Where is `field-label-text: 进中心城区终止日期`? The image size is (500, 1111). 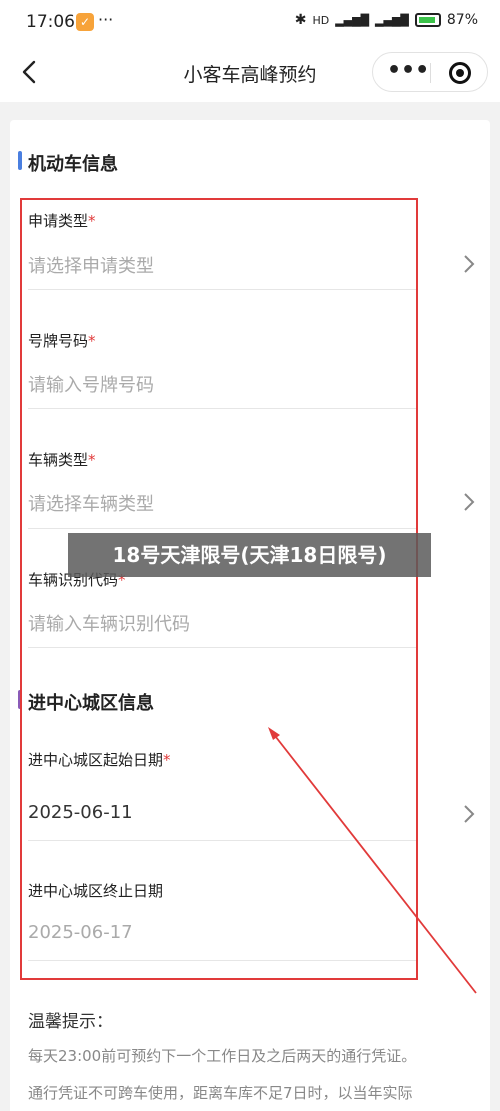 field-label-text: 进中心城区终止日期 is located at coordinates (96, 891).